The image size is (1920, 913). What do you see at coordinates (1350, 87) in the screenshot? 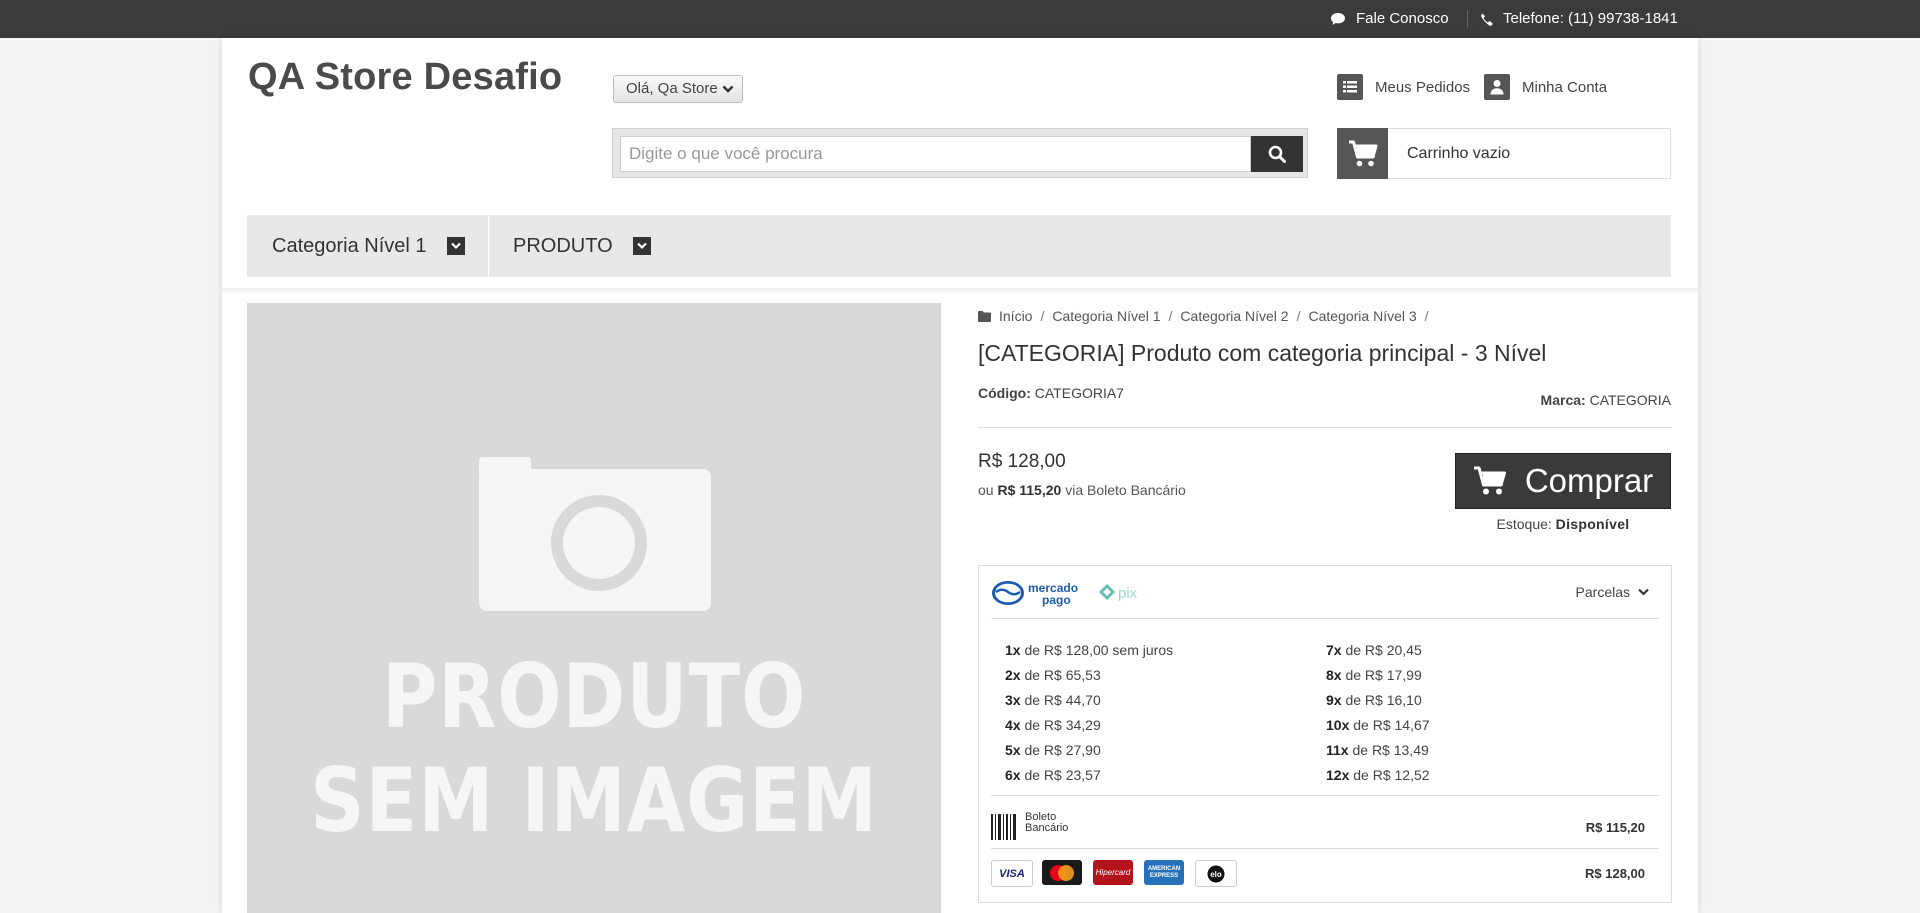
I see `list-icon` at bounding box center [1350, 87].